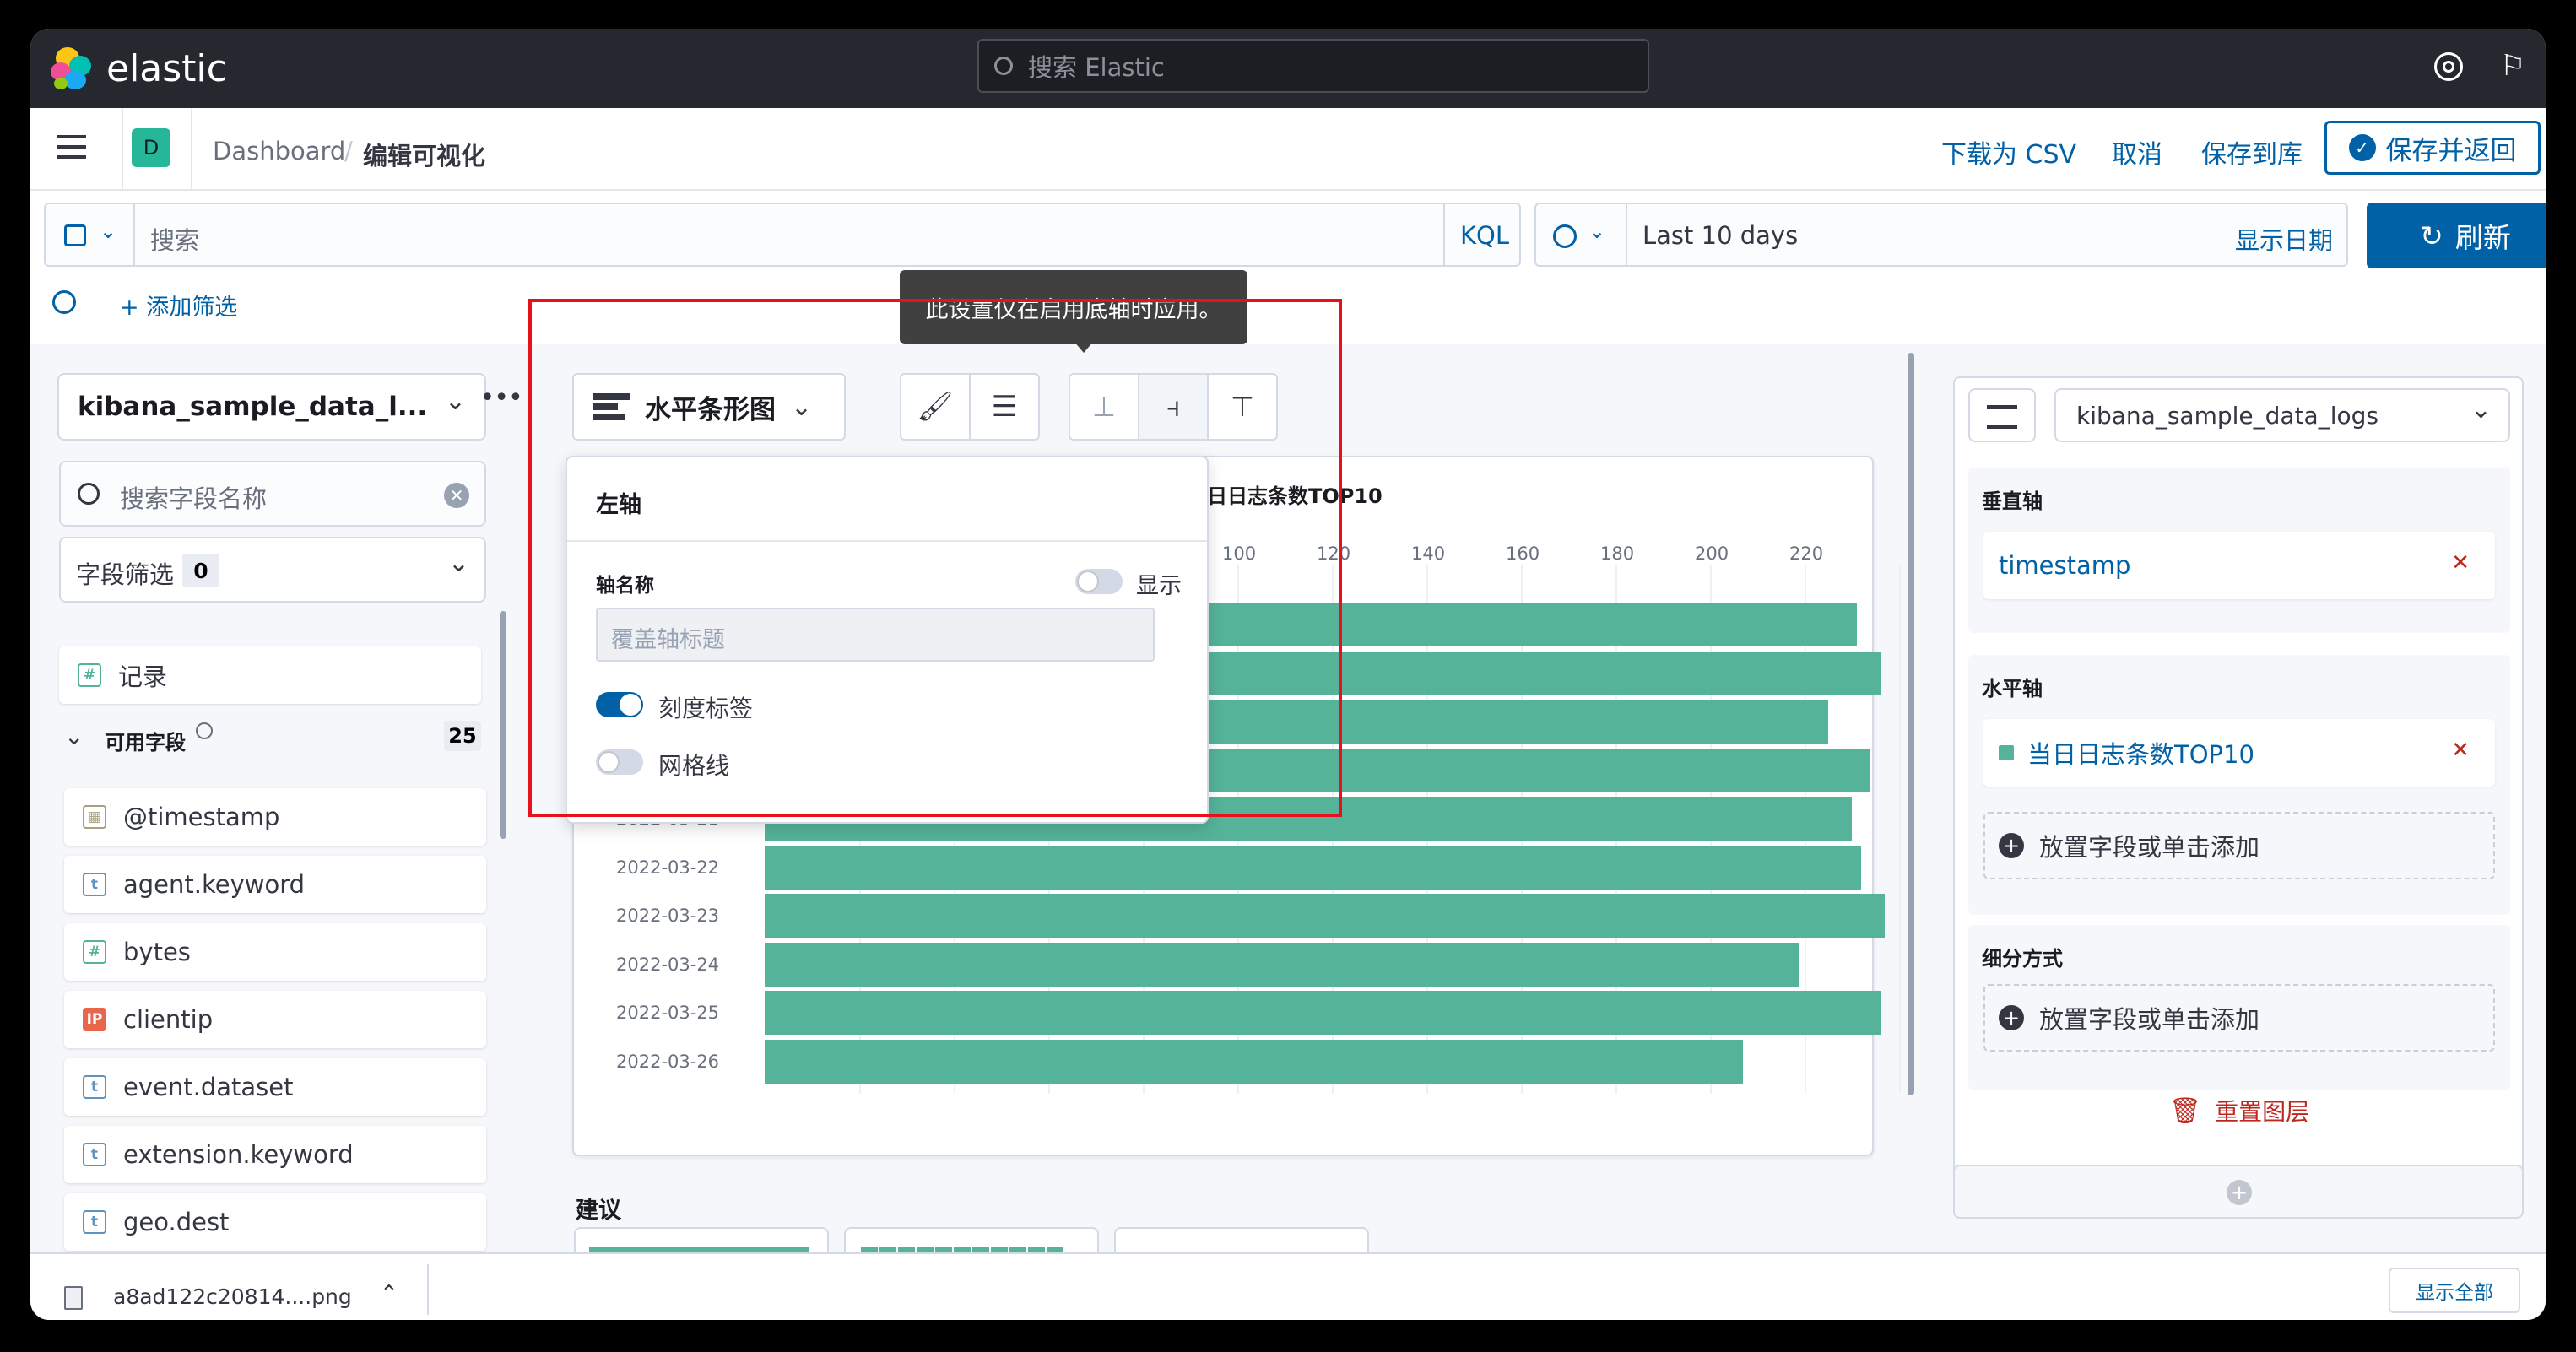  I want to click on field-name: bytes, so click(157, 952).